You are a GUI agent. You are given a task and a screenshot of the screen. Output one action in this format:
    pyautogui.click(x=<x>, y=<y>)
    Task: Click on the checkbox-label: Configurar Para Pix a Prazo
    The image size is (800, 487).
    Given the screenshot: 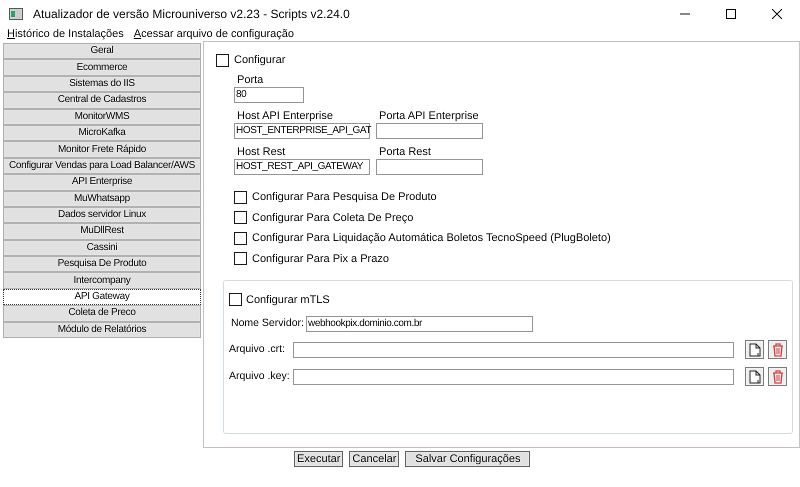 What is the action you would take?
    pyautogui.click(x=320, y=259)
    